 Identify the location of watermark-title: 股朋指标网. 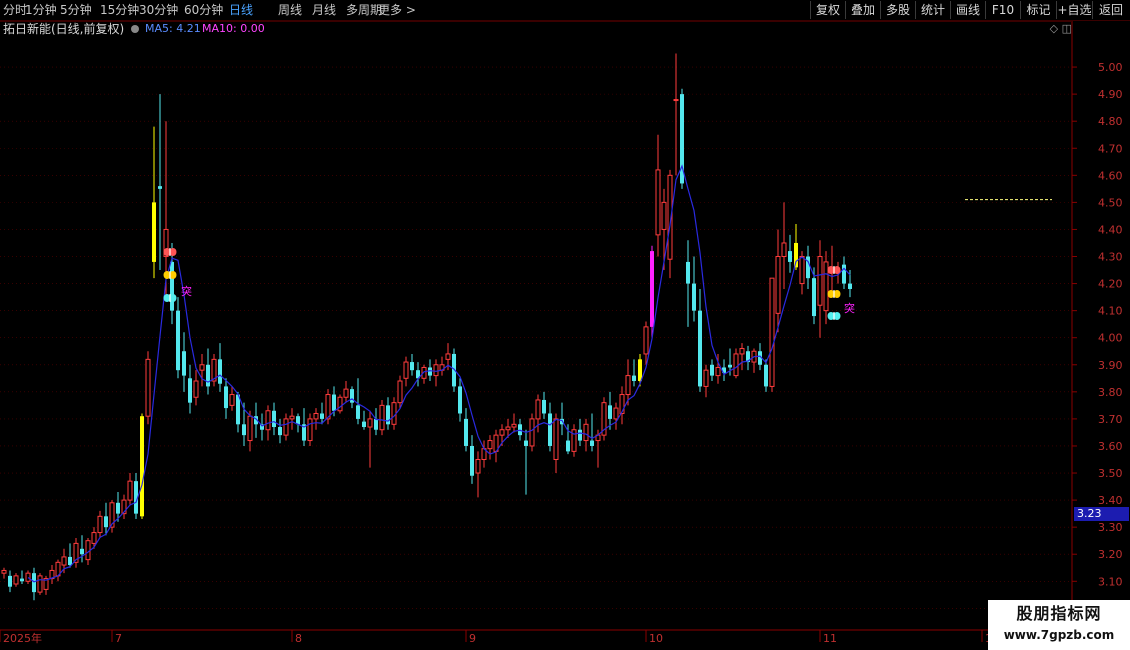
(1059, 613).